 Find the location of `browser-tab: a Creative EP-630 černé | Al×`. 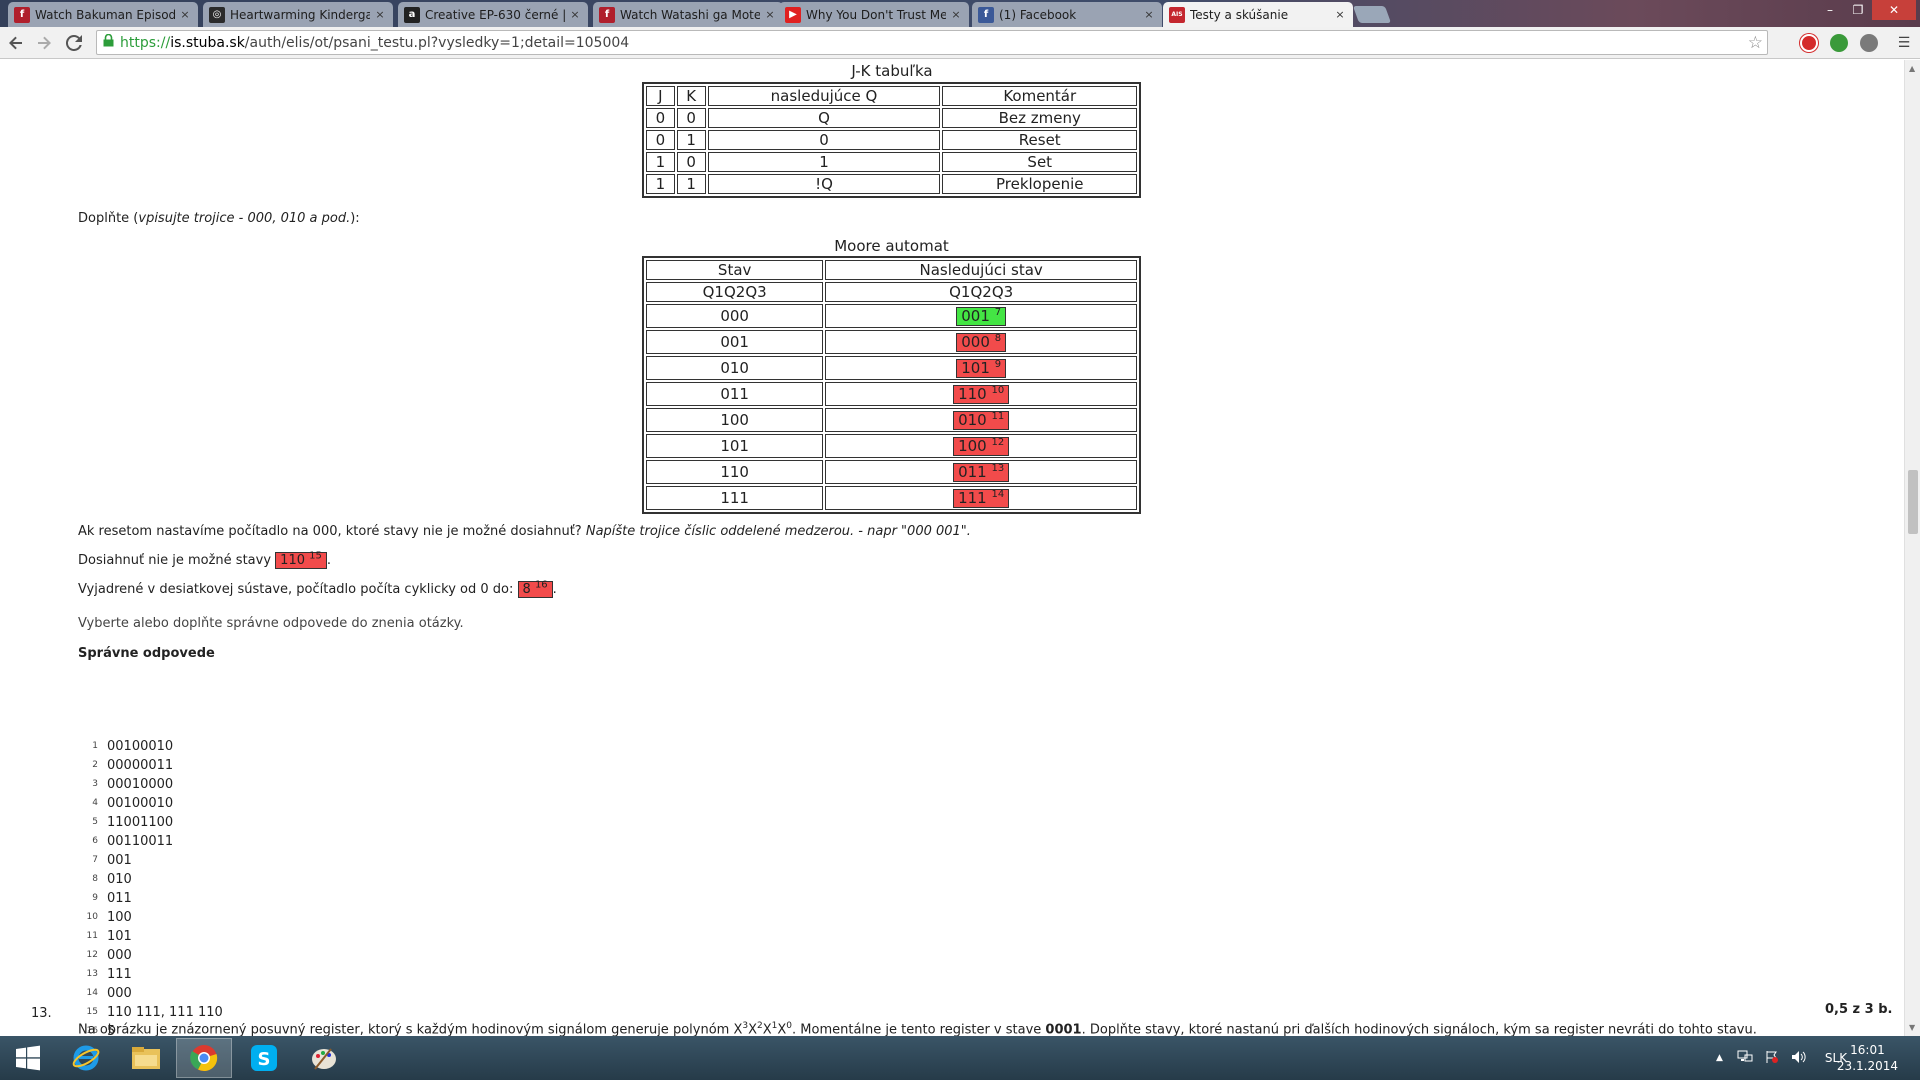

browser-tab: a Creative EP-630 černé | Al× is located at coordinates (493, 14).